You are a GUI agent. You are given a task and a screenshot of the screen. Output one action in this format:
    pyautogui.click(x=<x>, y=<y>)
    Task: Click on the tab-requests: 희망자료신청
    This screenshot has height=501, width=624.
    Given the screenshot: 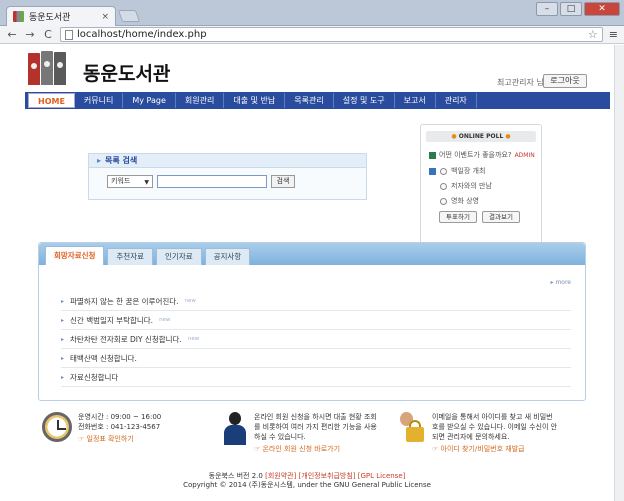 What is the action you would take?
    pyautogui.click(x=75, y=255)
    